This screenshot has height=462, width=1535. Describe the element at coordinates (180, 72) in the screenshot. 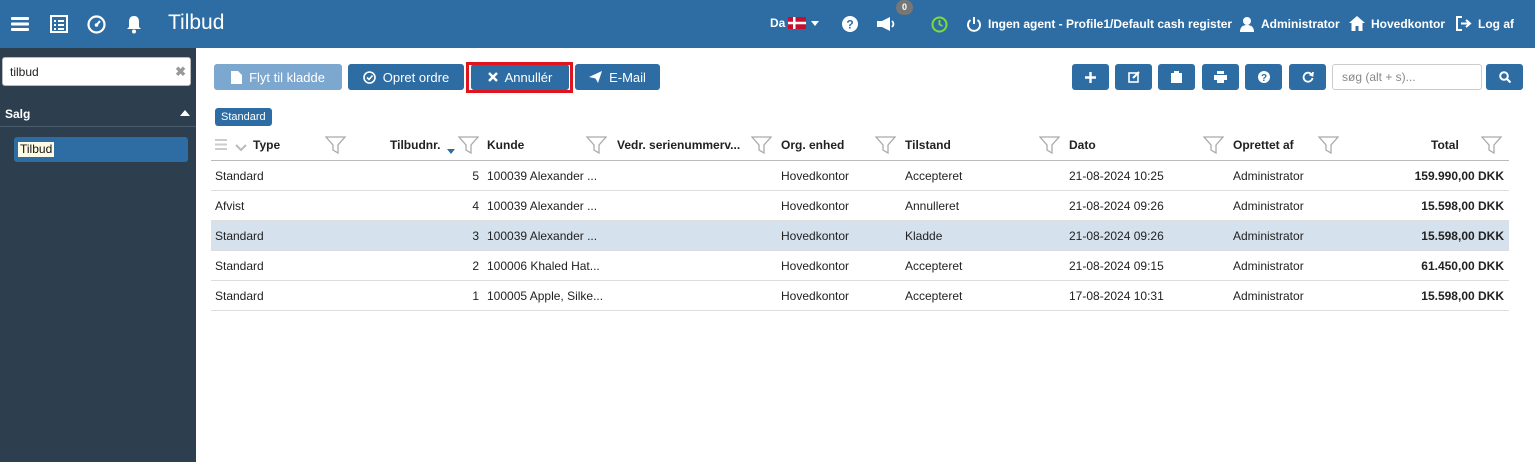

I see `clear-search-icon: ✖` at that location.